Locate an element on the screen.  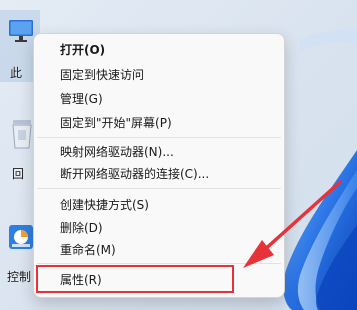
red-arrow-icon is located at coordinates (292, 224).